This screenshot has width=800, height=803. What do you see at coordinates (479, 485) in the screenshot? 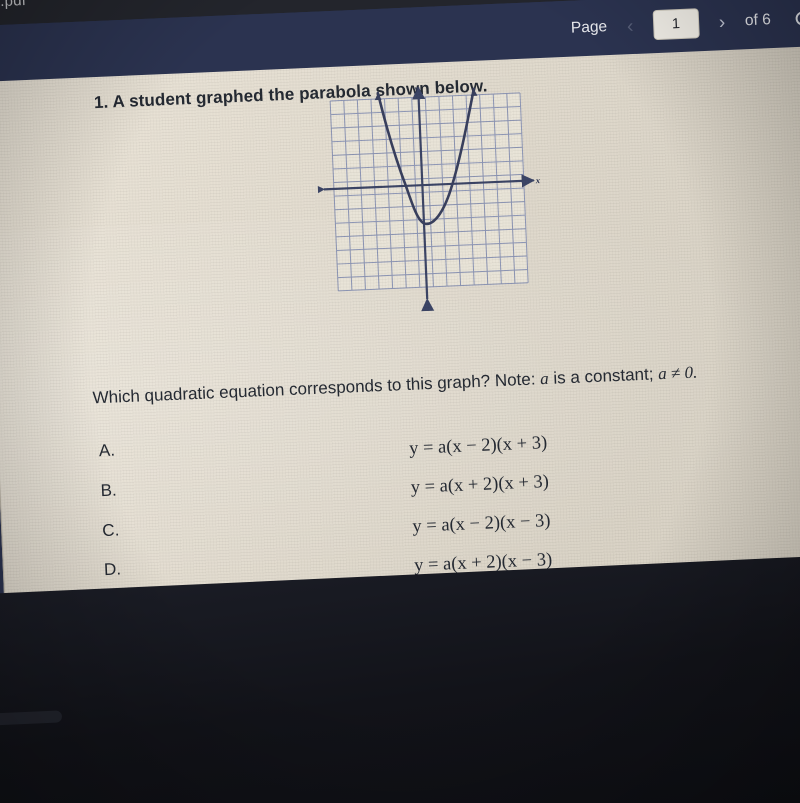
I see `choice-equation-b: y = a(x + 2)(x + 3)` at bounding box center [479, 485].